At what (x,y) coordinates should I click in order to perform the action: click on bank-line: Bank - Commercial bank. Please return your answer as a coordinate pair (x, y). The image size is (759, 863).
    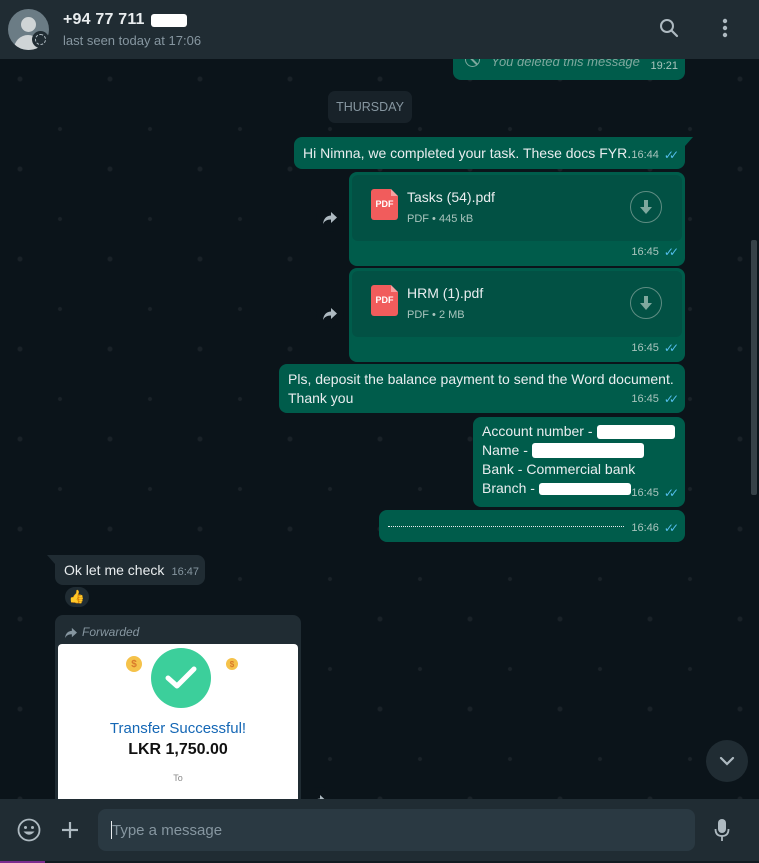
    Looking at the image, I should click on (559, 469).